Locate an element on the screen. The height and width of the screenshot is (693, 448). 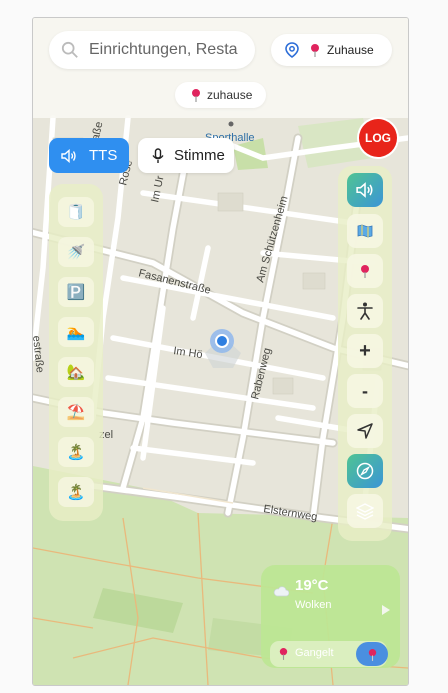
parking-icon: 🅿️ is located at coordinates (76, 292).